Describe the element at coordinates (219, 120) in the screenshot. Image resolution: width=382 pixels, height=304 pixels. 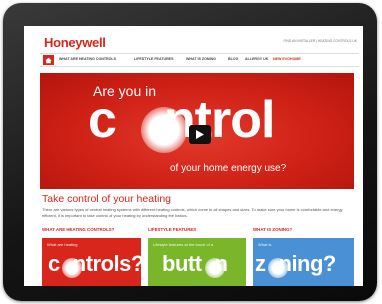
I see `hero-headline-b: ntrol` at that location.